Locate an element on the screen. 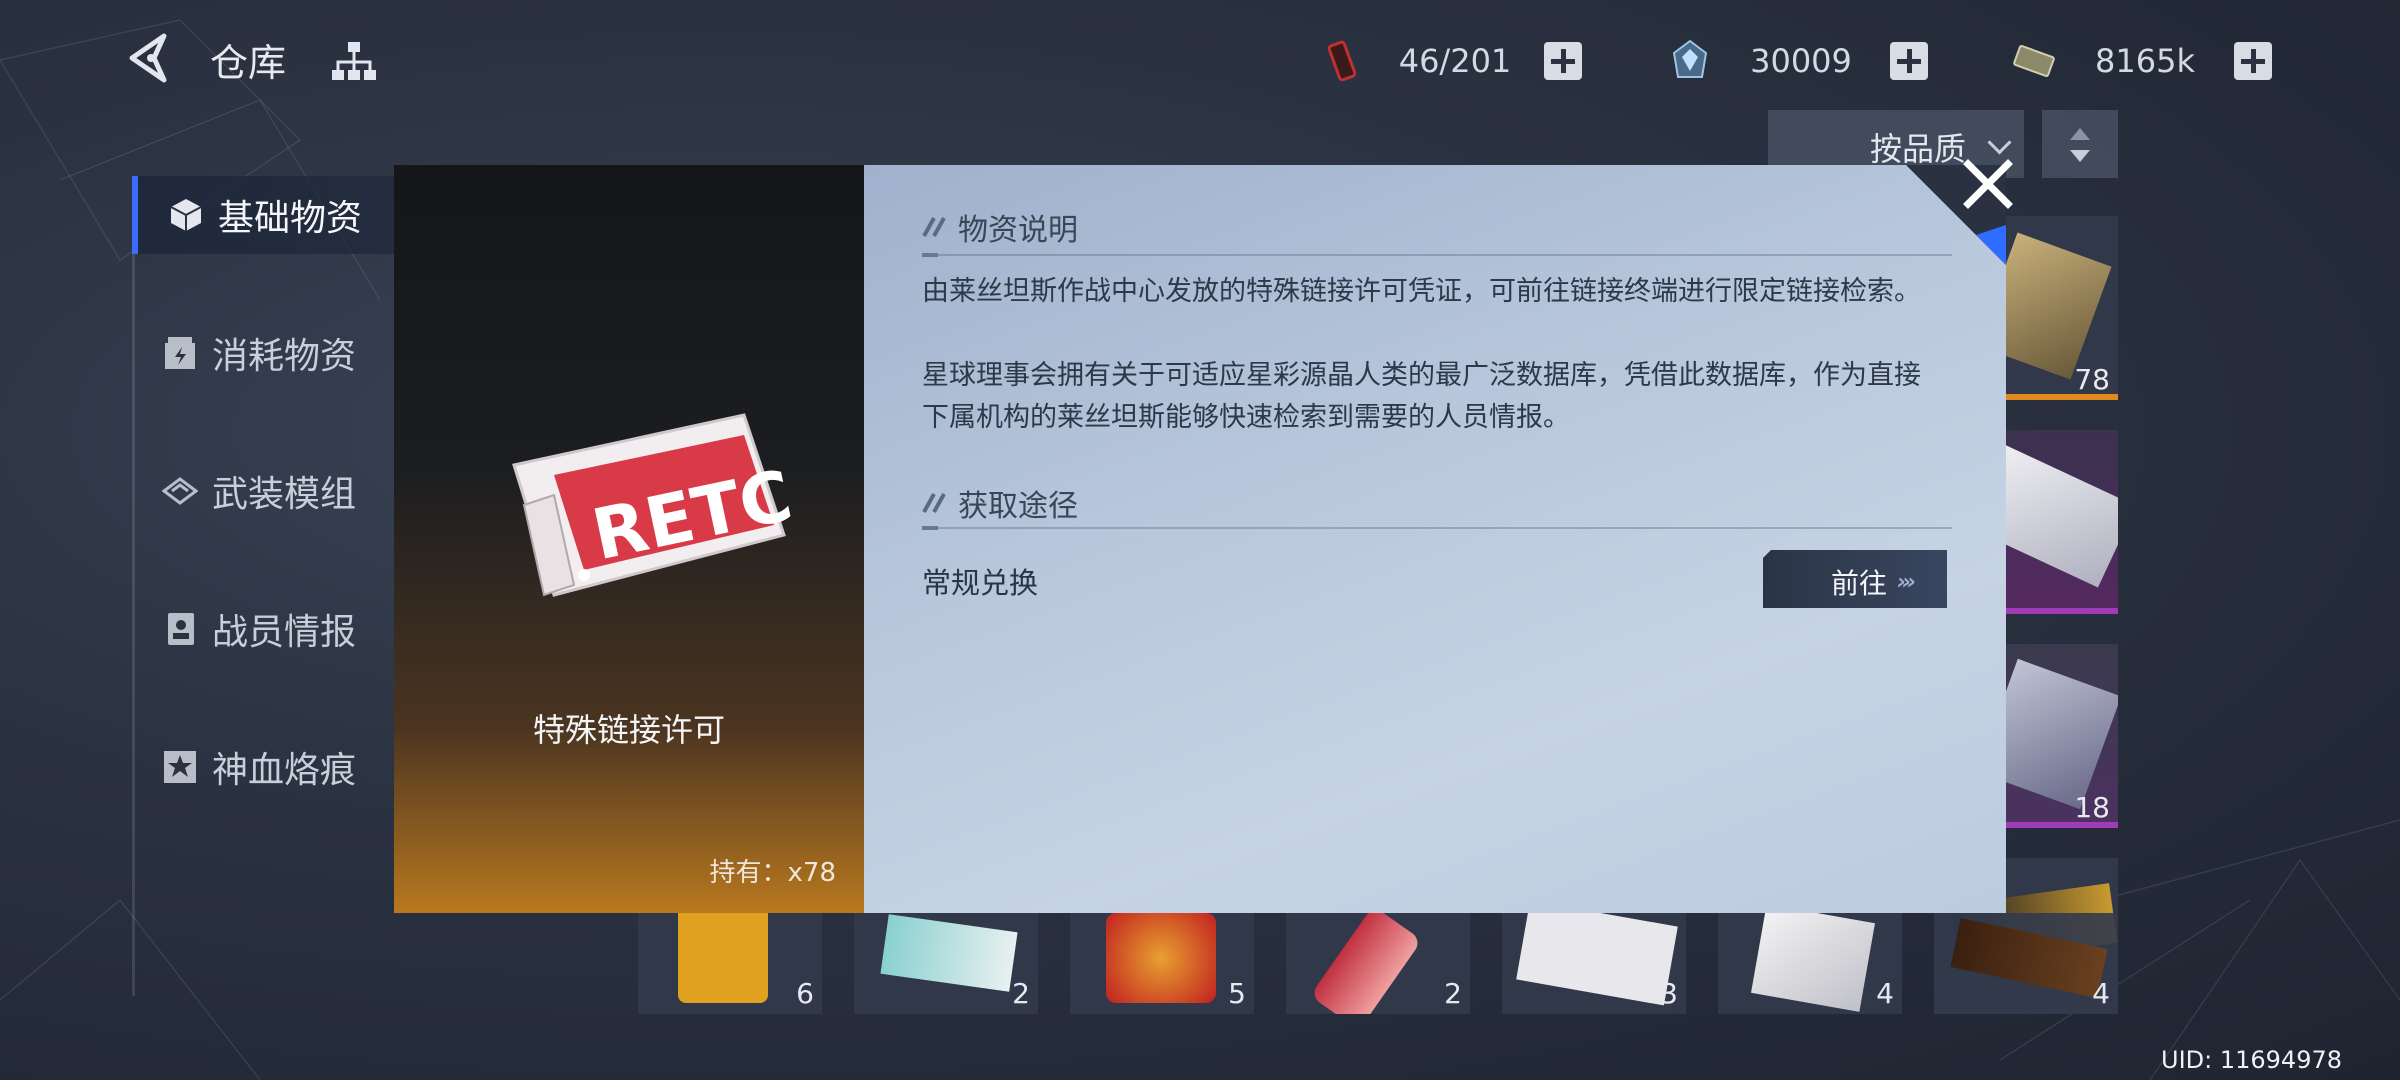 This screenshot has height=1080, width=2400. item-count: 3 is located at coordinates (1669, 993).